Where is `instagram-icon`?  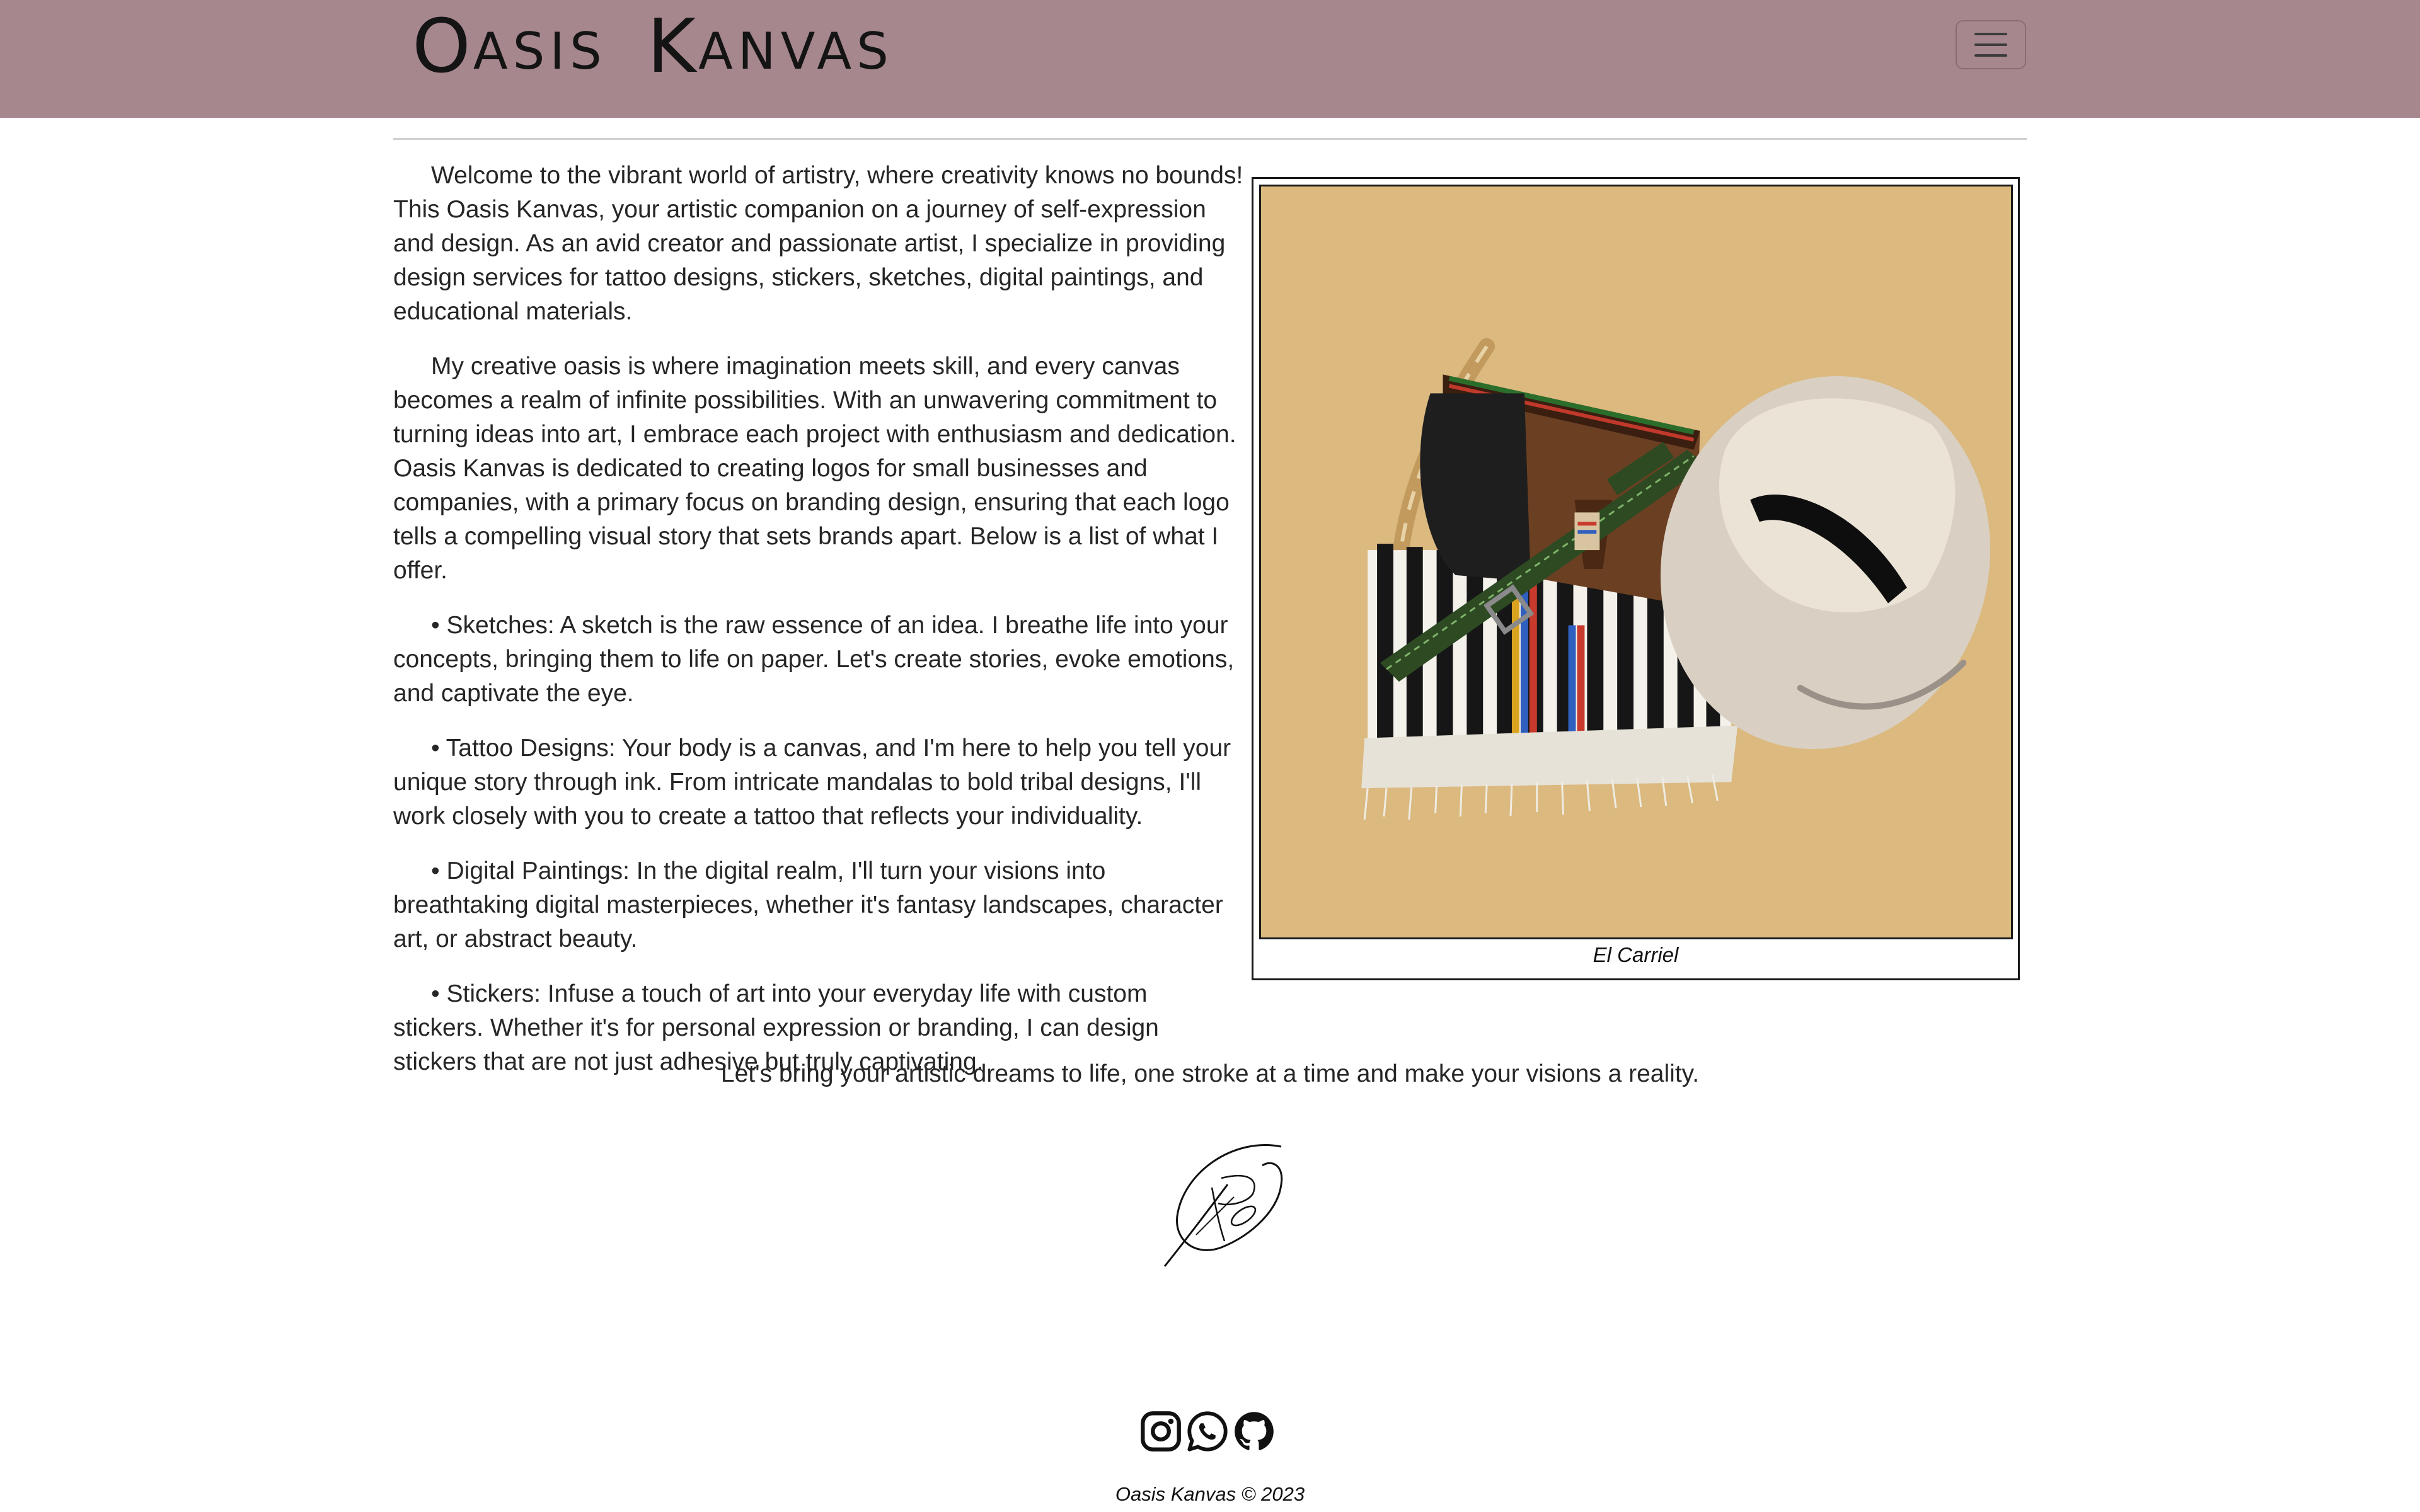
instagram-icon is located at coordinates (1160, 1431).